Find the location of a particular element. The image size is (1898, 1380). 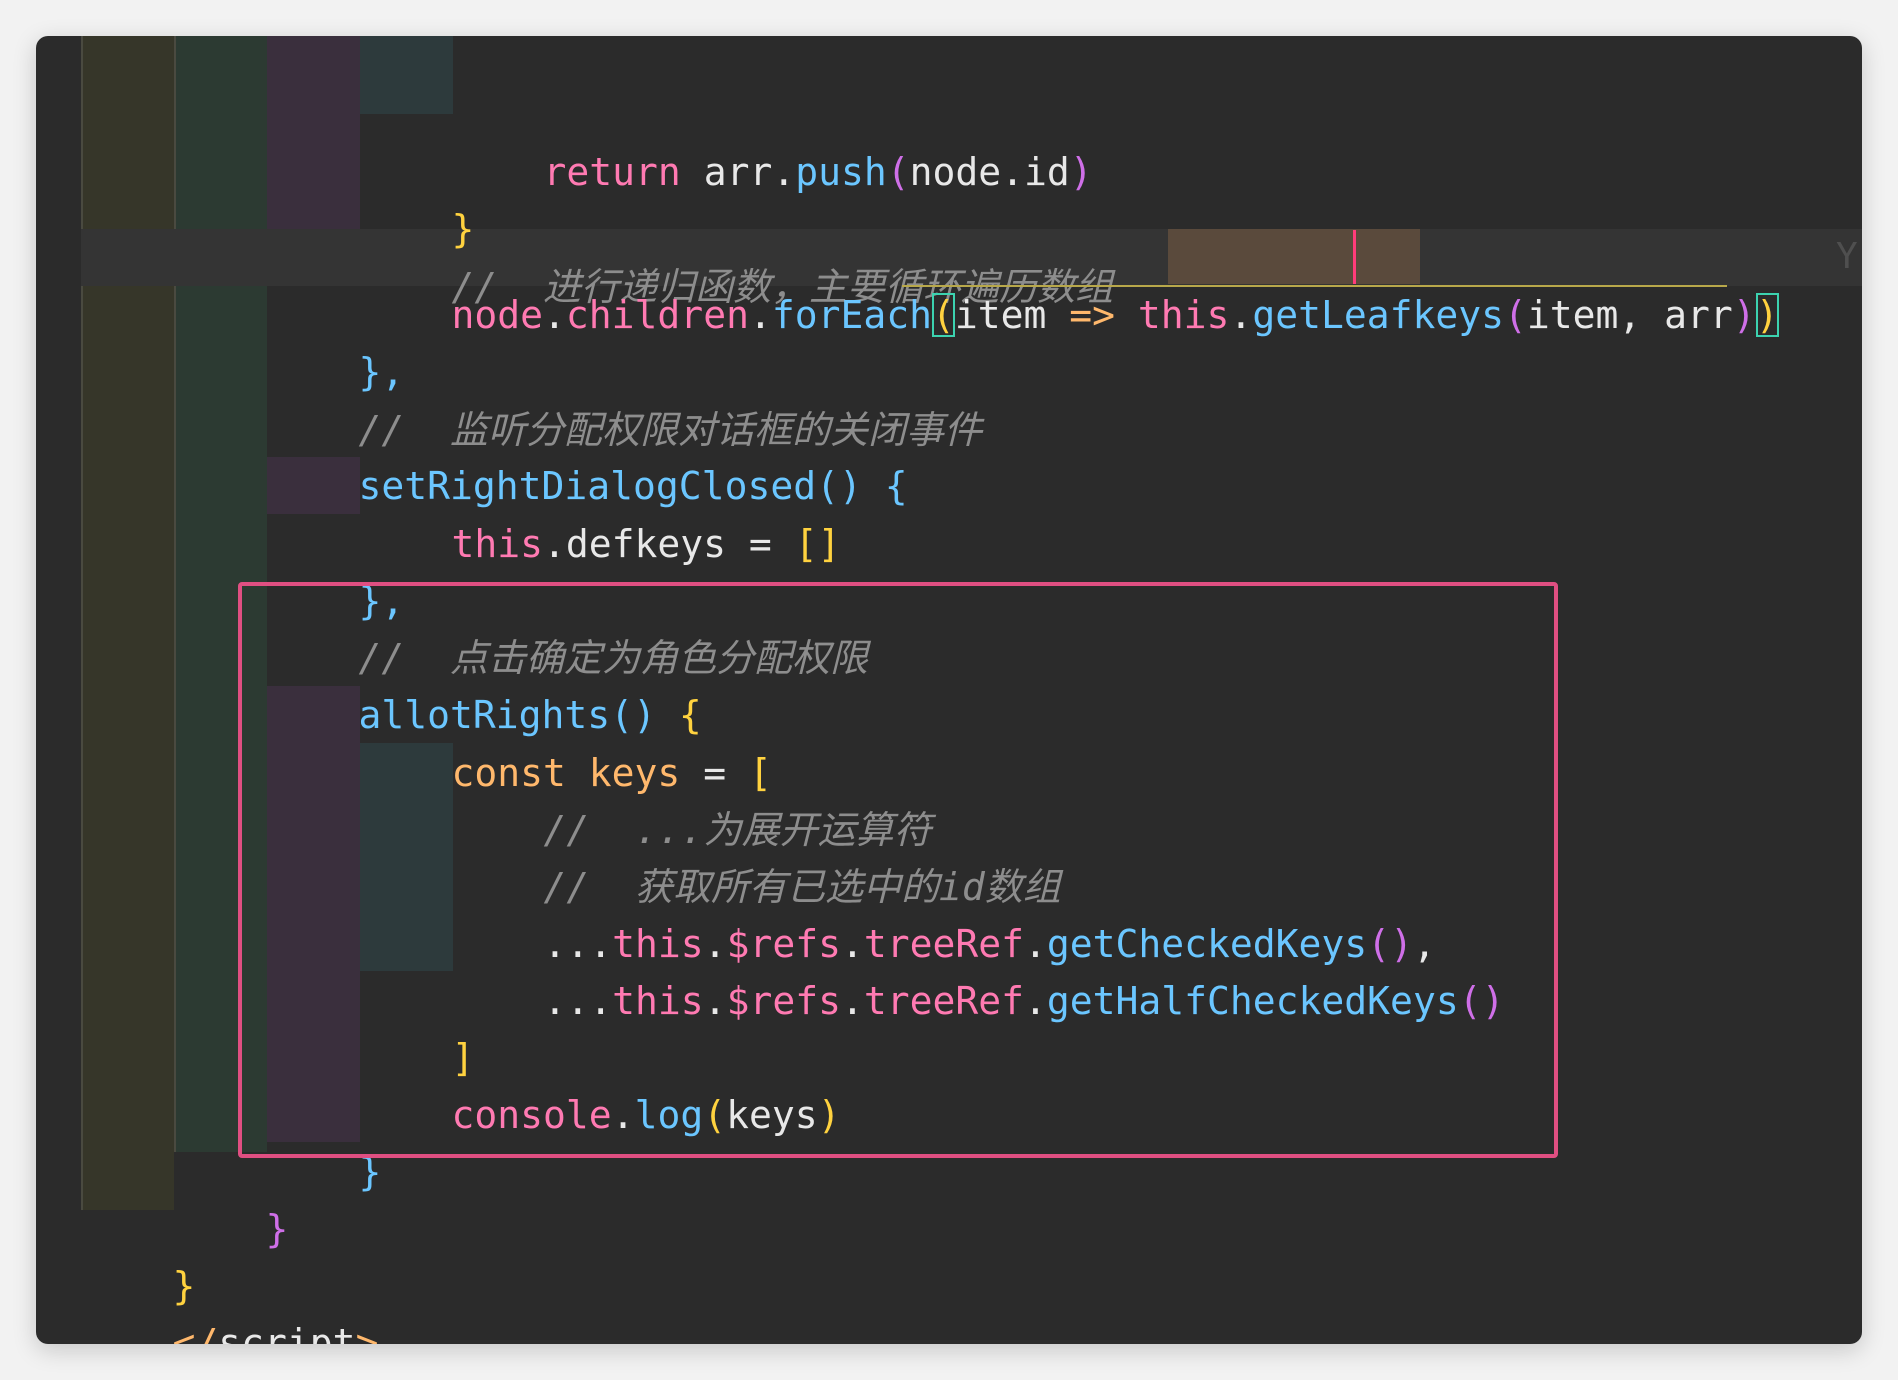

bracket-scope-underline is located at coordinates (1314, 286).